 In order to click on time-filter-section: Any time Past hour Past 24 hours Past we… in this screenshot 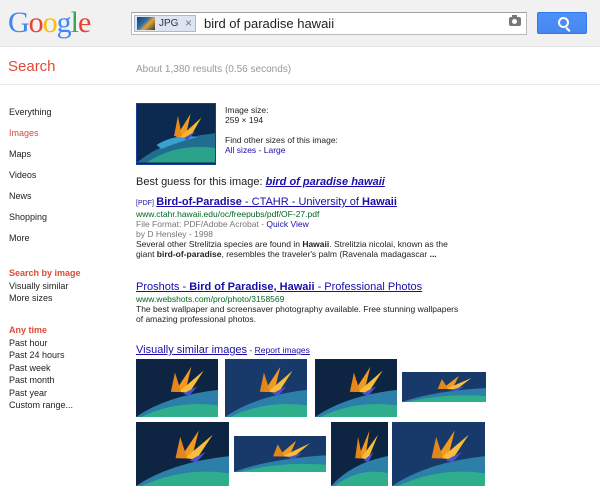, I will do `click(41, 368)`.